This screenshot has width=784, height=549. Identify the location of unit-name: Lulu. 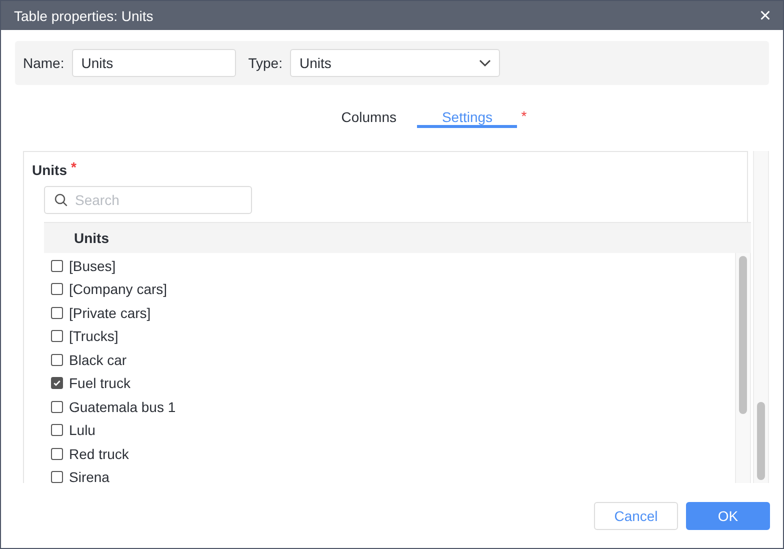
(82, 430).